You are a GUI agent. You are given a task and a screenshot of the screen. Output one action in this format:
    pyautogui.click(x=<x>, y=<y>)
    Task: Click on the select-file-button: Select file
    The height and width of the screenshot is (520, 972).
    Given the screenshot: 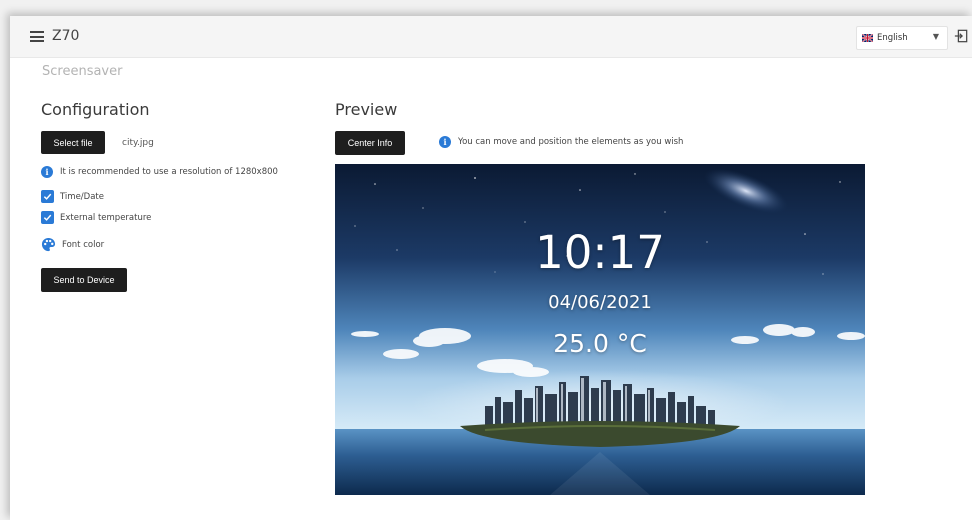 What is the action you would take?
    pyautogui.click(x=73, y=142)
    